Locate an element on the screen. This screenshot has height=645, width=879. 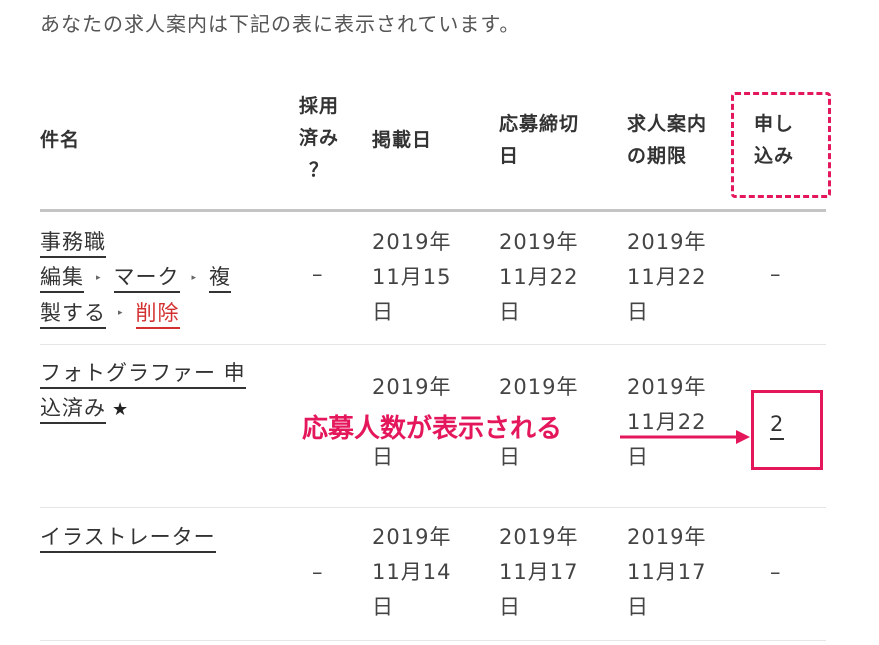
star-icon: ★ is located at coordinates (121, 409).